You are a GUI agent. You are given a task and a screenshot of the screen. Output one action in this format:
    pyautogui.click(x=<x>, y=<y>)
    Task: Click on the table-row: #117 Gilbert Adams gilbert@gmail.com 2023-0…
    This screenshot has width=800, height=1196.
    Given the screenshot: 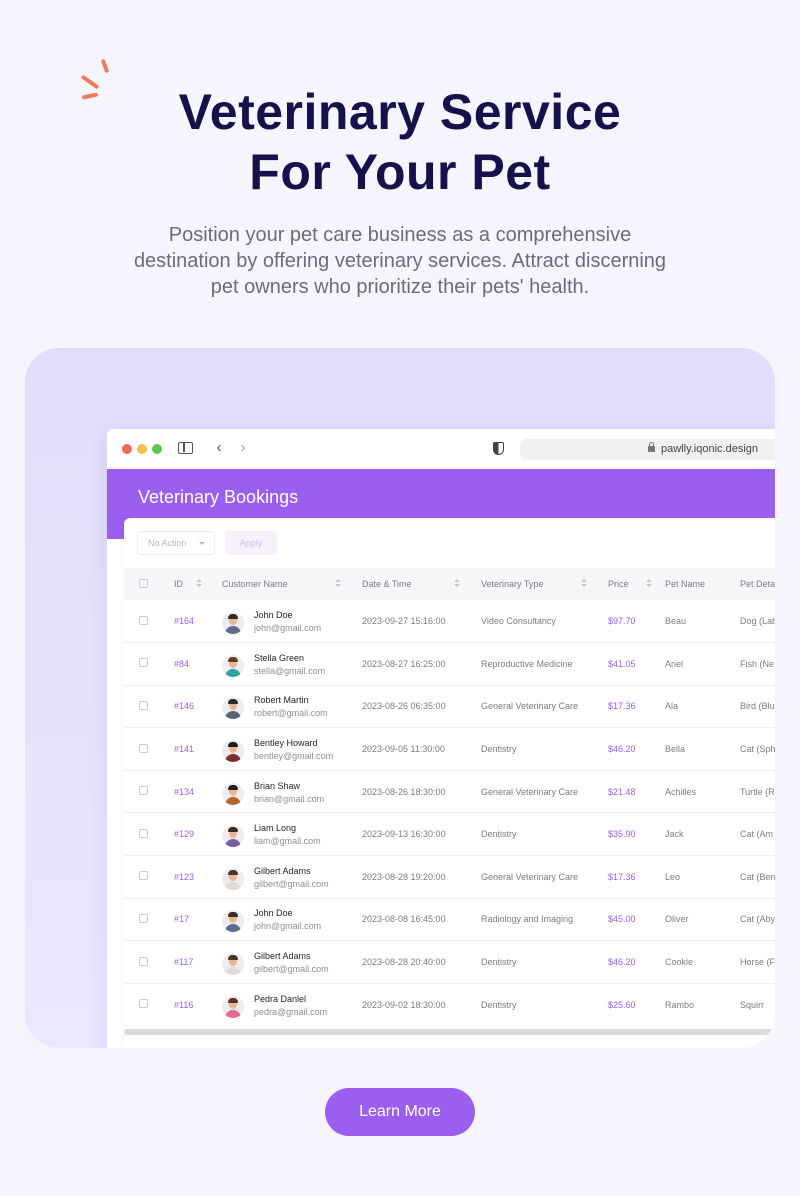 What is the action you would take?
    pyautogui.click(x=449, y=962)
    